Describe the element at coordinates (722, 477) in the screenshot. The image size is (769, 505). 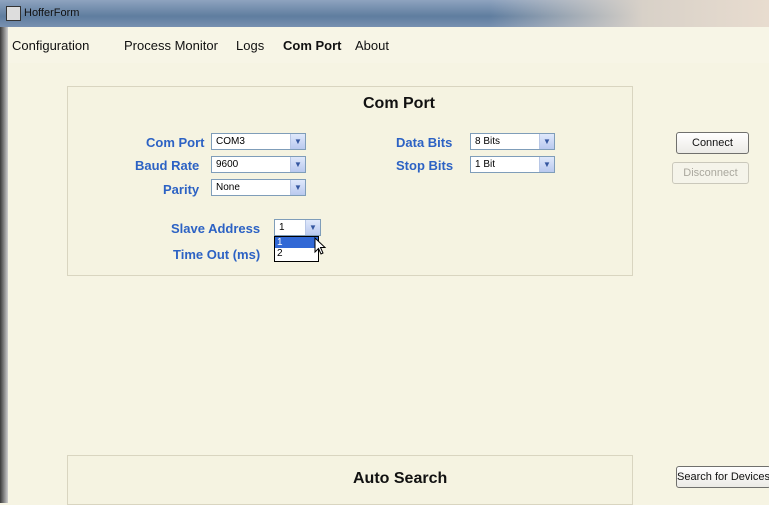
I see `search-for-devices-button: Search for Devices` at that location.